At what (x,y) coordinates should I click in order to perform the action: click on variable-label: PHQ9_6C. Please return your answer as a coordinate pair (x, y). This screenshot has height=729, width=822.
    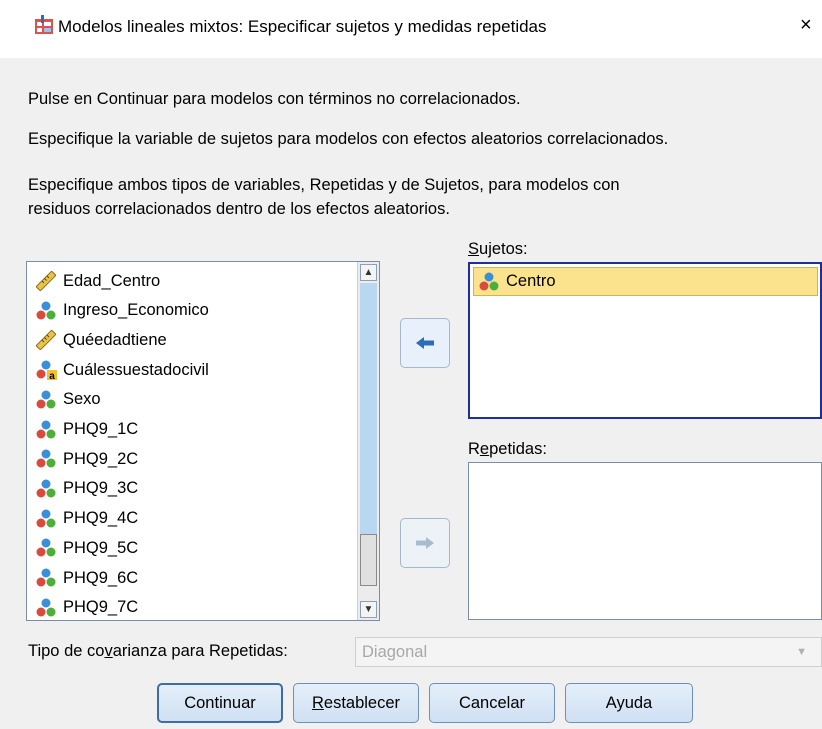
    Looking at the image, I should click on (101, 577).